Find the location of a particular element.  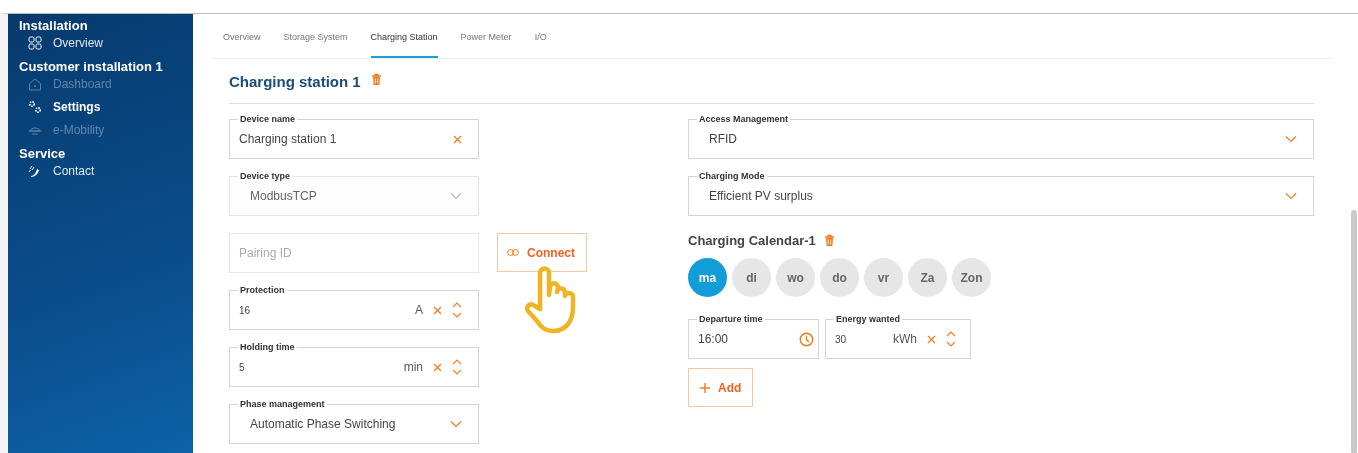

field-value: 16 is located at coordinates (245, 310).